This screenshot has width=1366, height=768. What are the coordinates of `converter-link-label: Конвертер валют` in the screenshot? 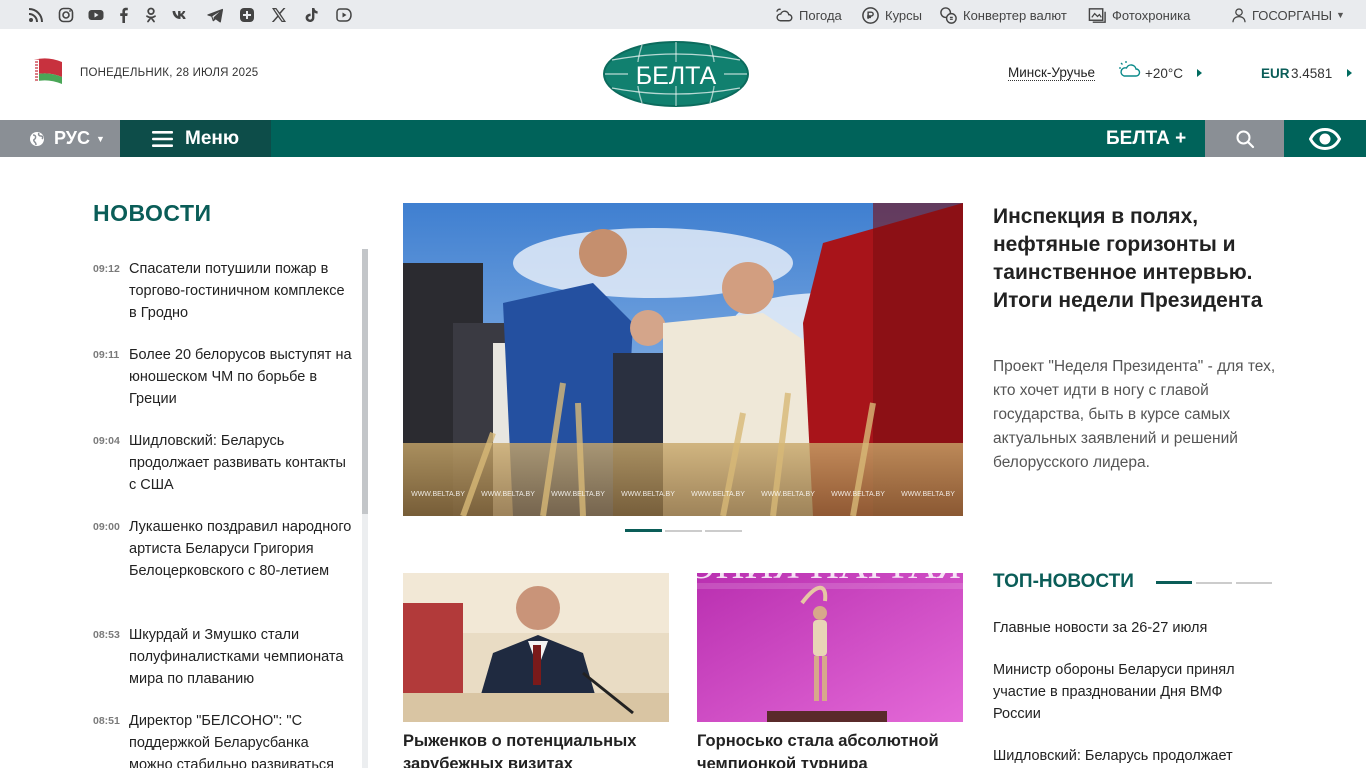 It's located at (1015, 15).